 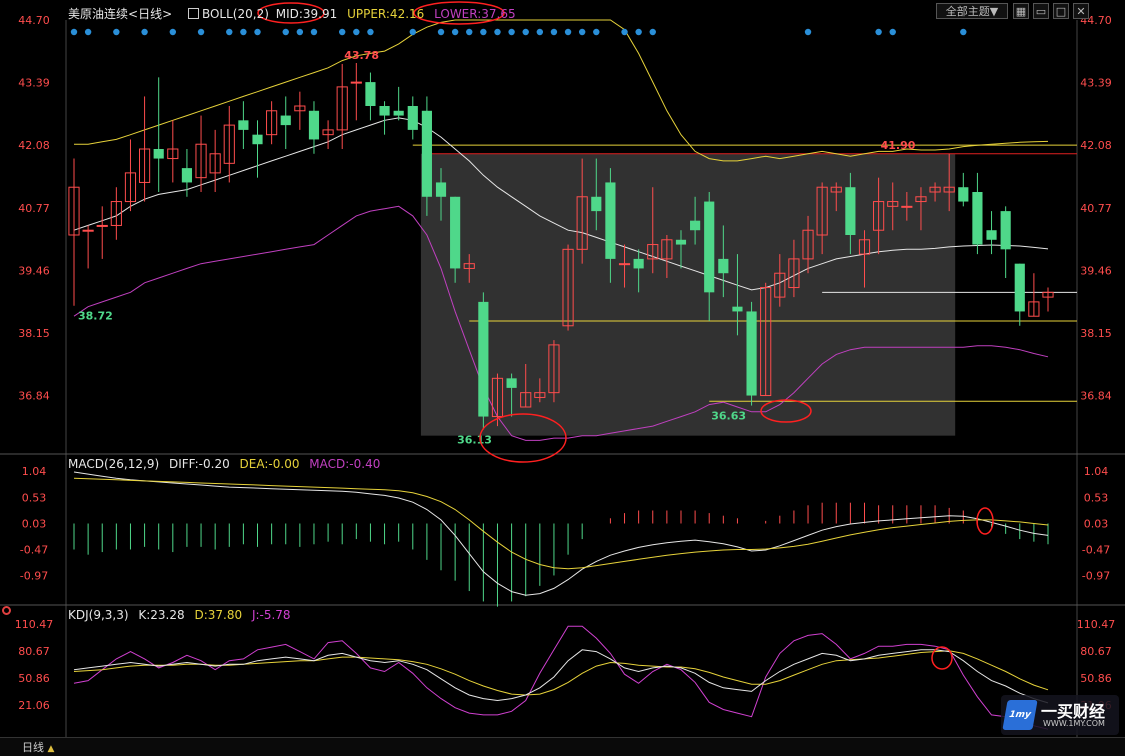 I want to click on price-annotation: 41.90, so click(x=898, y=145).